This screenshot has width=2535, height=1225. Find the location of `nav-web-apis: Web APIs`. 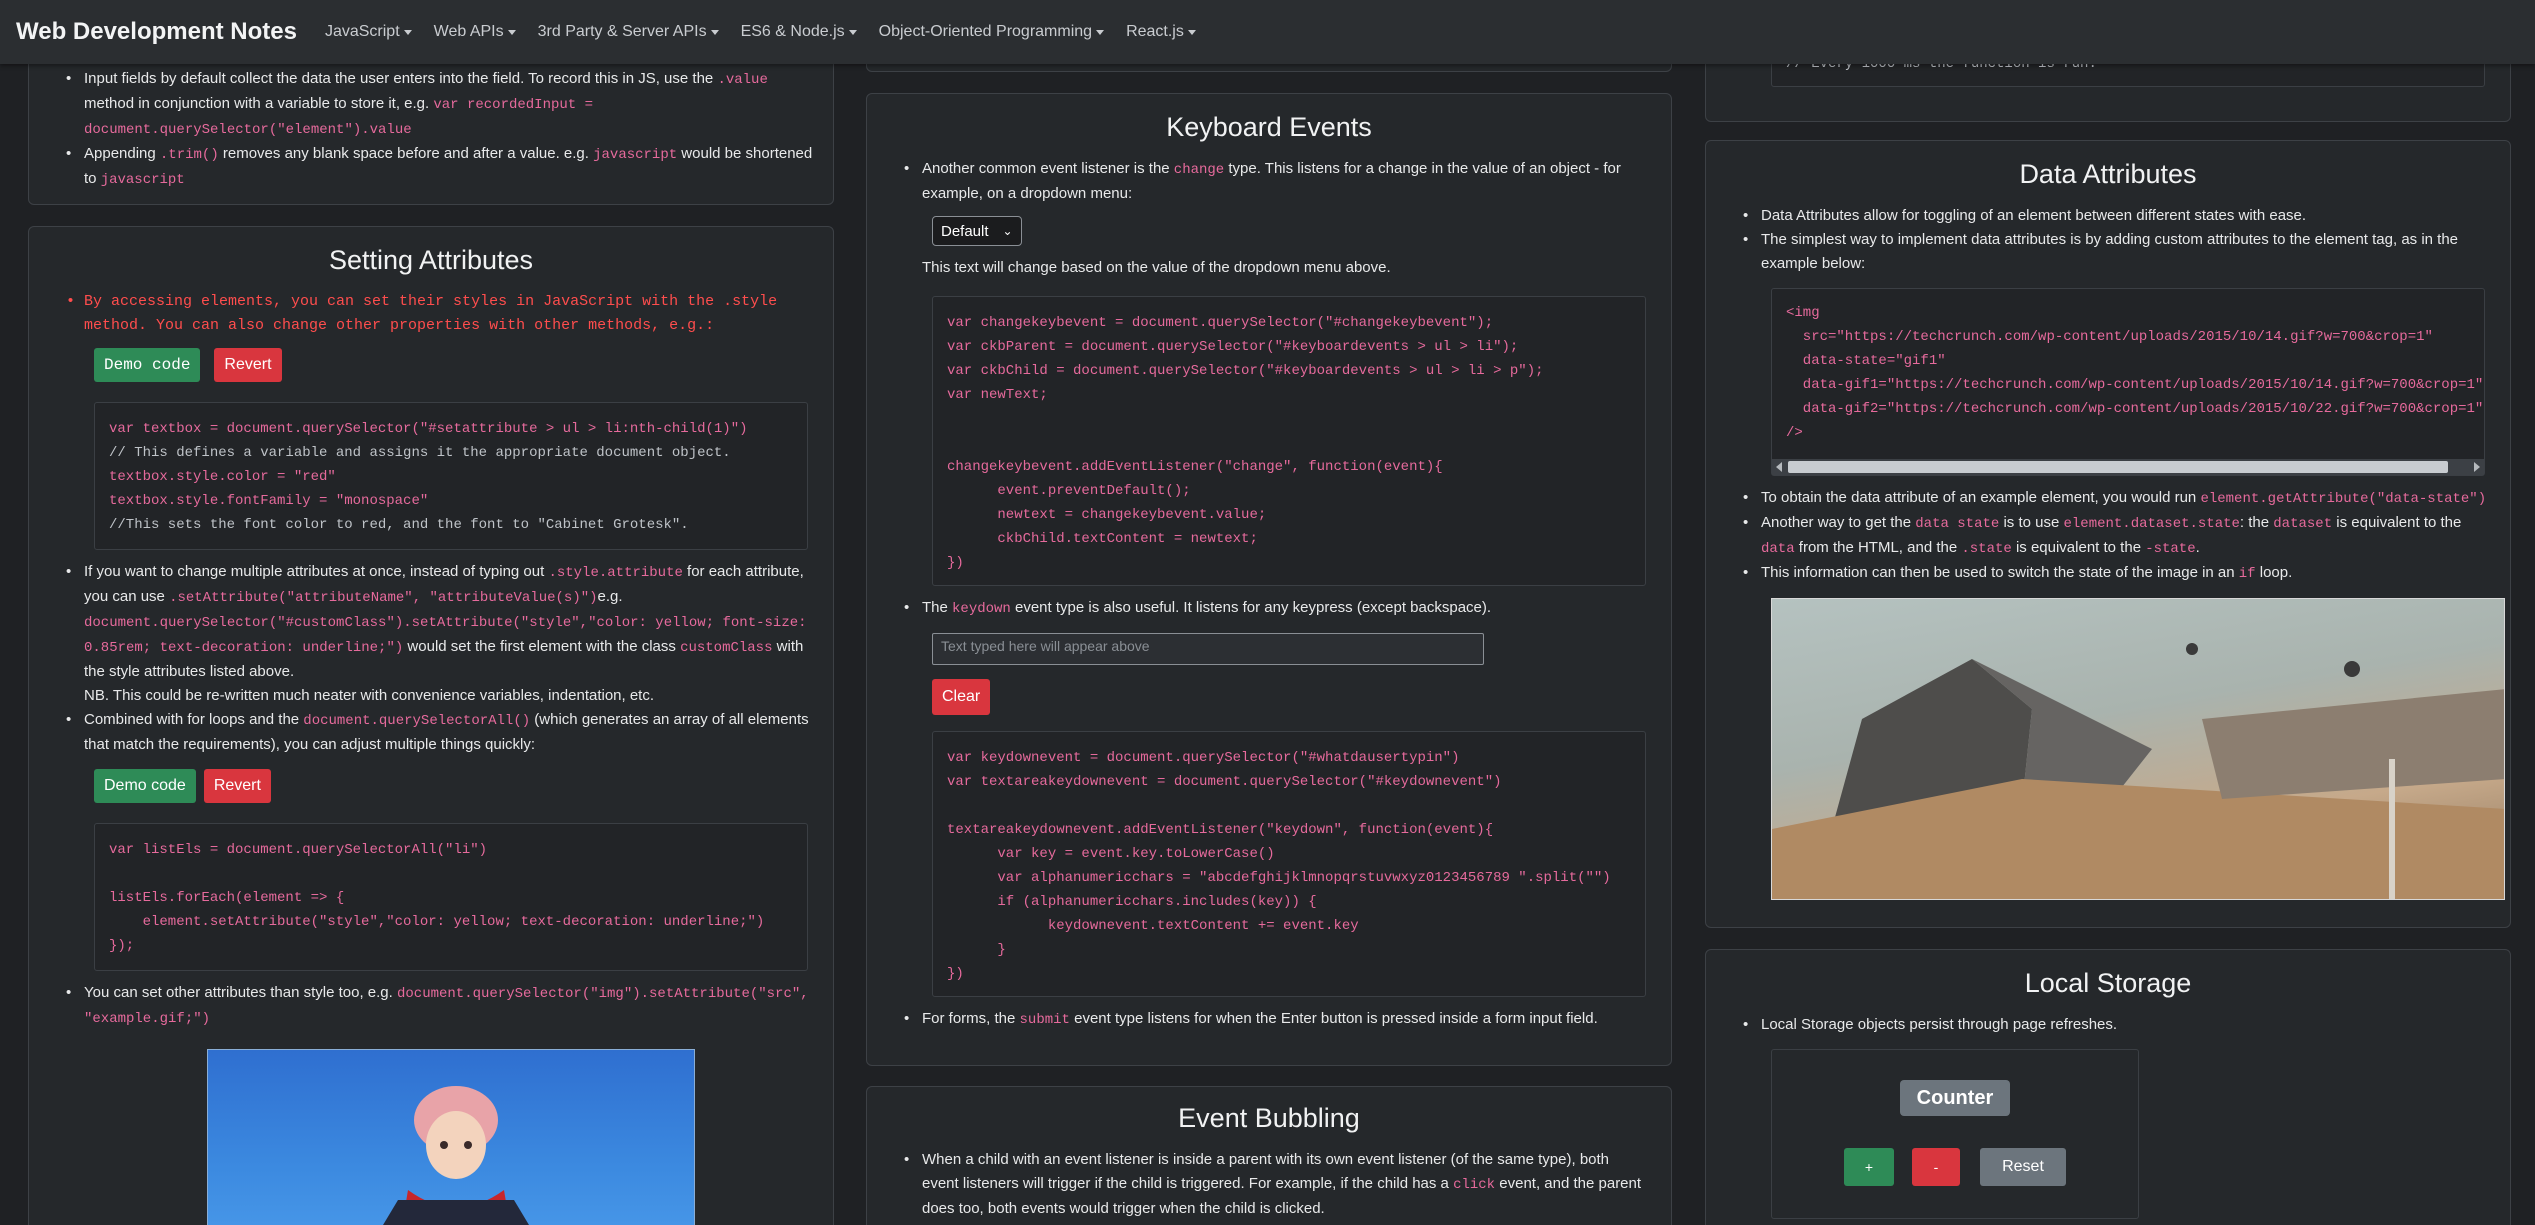

nav-web-apis: Web APIs is located at coordinates (475, 32).